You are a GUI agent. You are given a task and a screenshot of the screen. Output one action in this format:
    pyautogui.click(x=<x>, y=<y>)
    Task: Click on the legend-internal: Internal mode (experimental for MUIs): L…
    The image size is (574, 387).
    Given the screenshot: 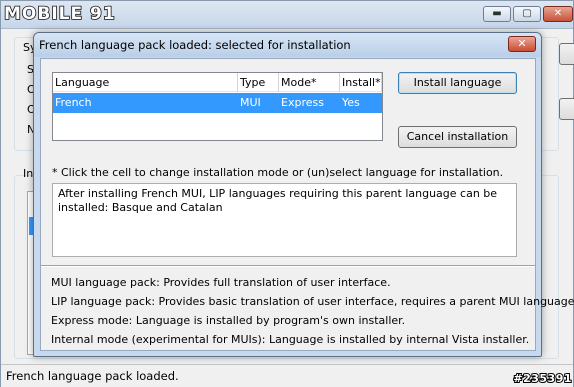 What is the action you would take?
    pyautogui.click(x=290, y=339)
    